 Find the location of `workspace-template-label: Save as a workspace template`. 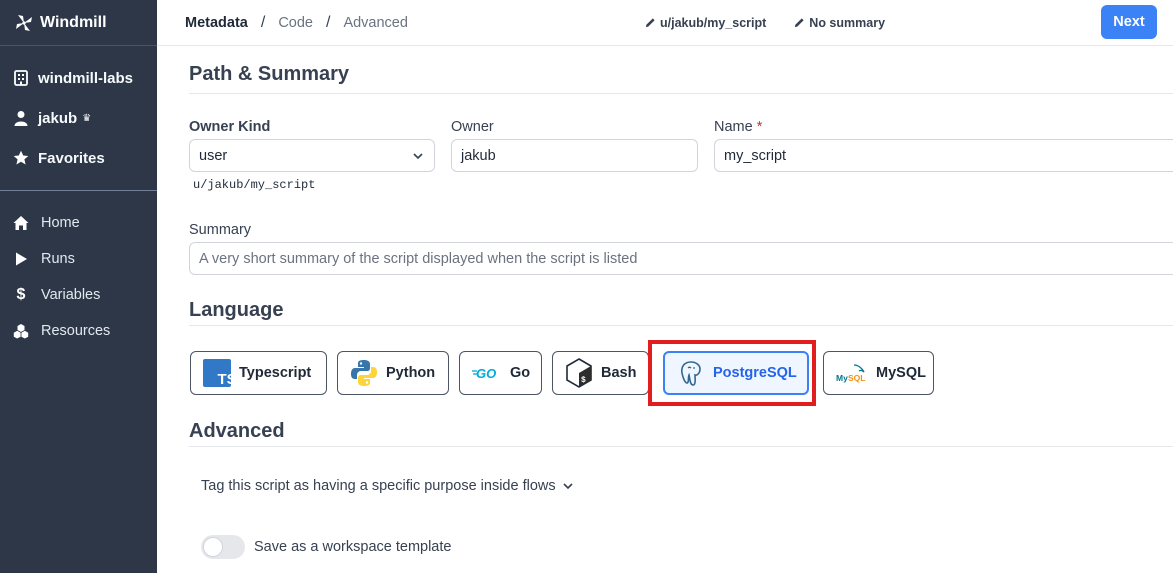

workspace-template-label: Save as a workspace template is located at coordinates (353, 547).